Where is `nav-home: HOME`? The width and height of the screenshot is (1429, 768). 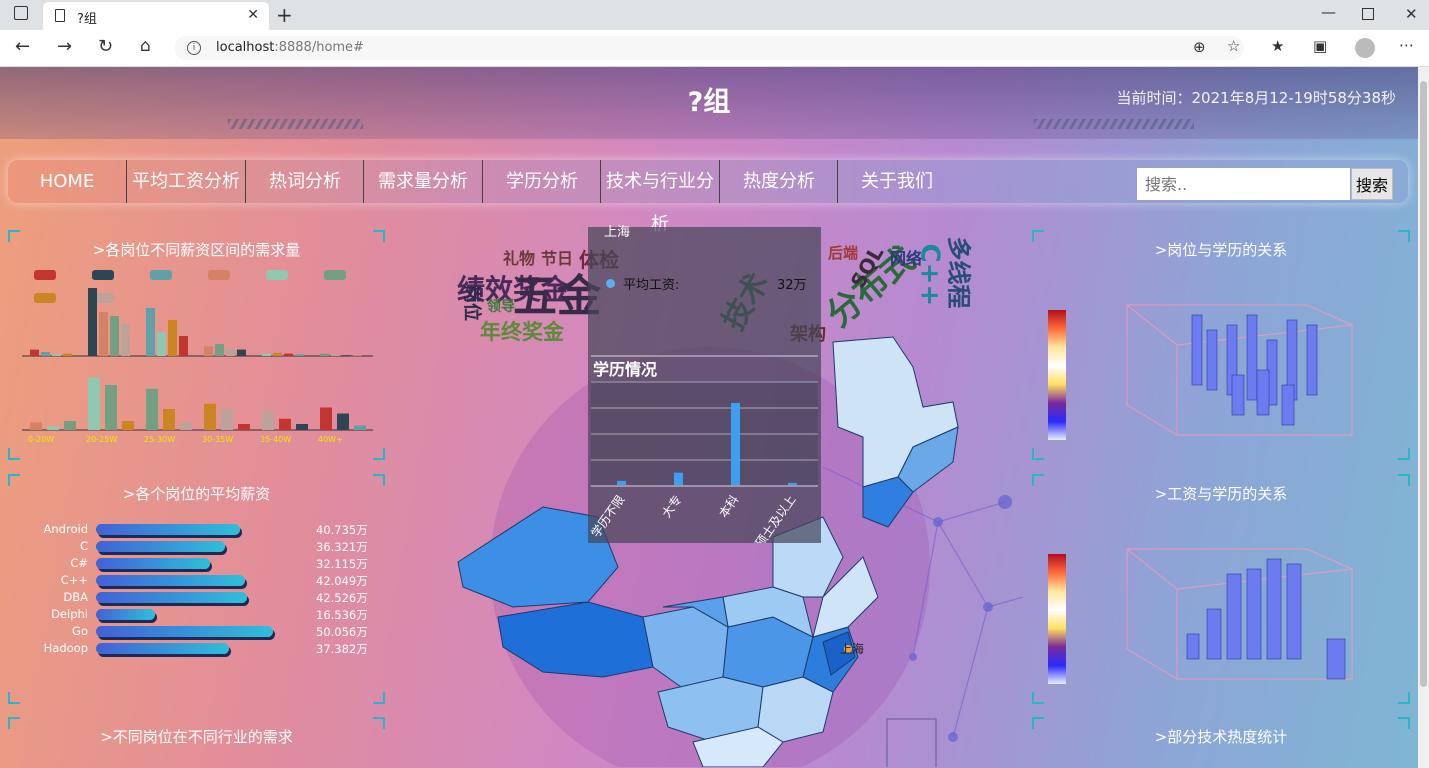
nav-home: HOME is located at coordinates (67, 181).